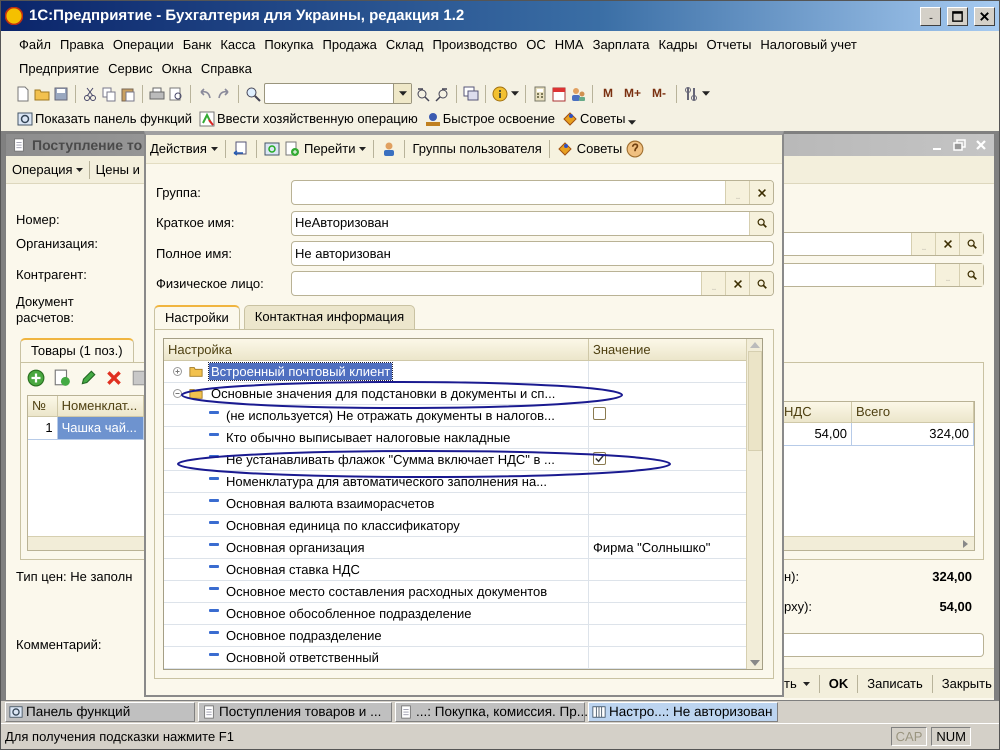 This screenshot has height=750, width=1000. What do you see at coordinates (838, 684) in the screenshot?
I see `toolbar-button: OK` at bounding box center [838, 684].